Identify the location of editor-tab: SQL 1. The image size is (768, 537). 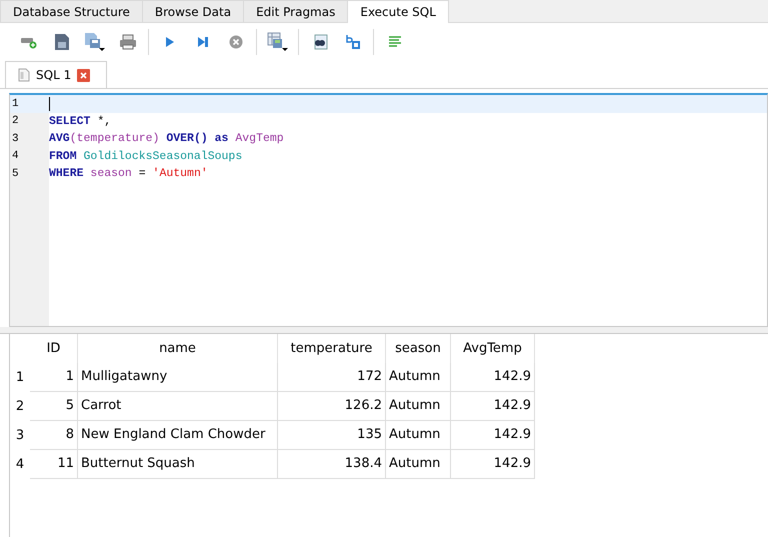
(56, 74).